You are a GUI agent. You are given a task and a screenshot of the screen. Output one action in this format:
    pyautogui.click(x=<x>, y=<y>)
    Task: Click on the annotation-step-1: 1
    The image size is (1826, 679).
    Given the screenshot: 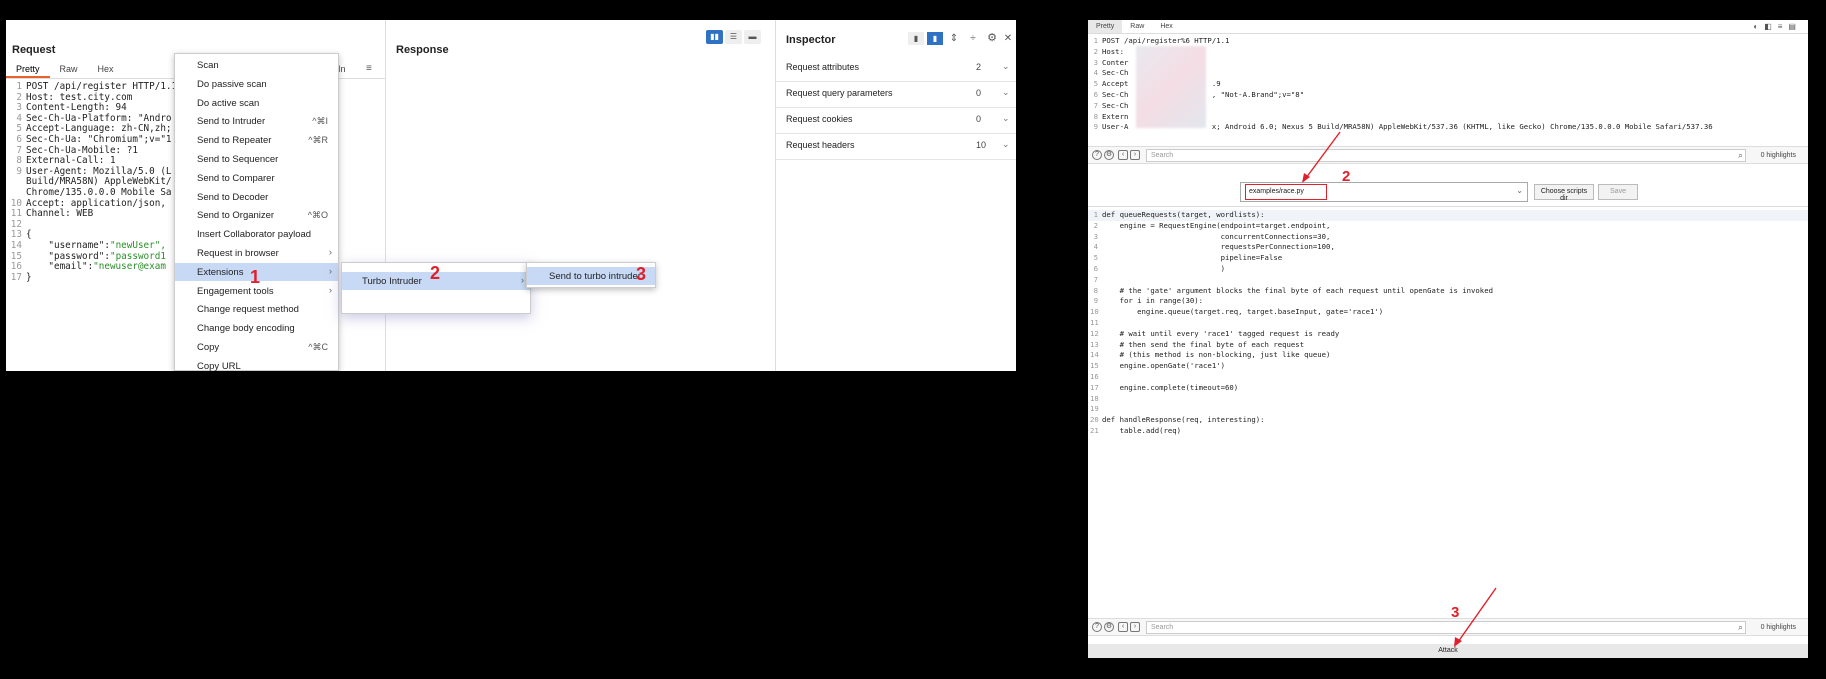 What is the action you would take?
    pyautogui.click(x=255, y=277)
    